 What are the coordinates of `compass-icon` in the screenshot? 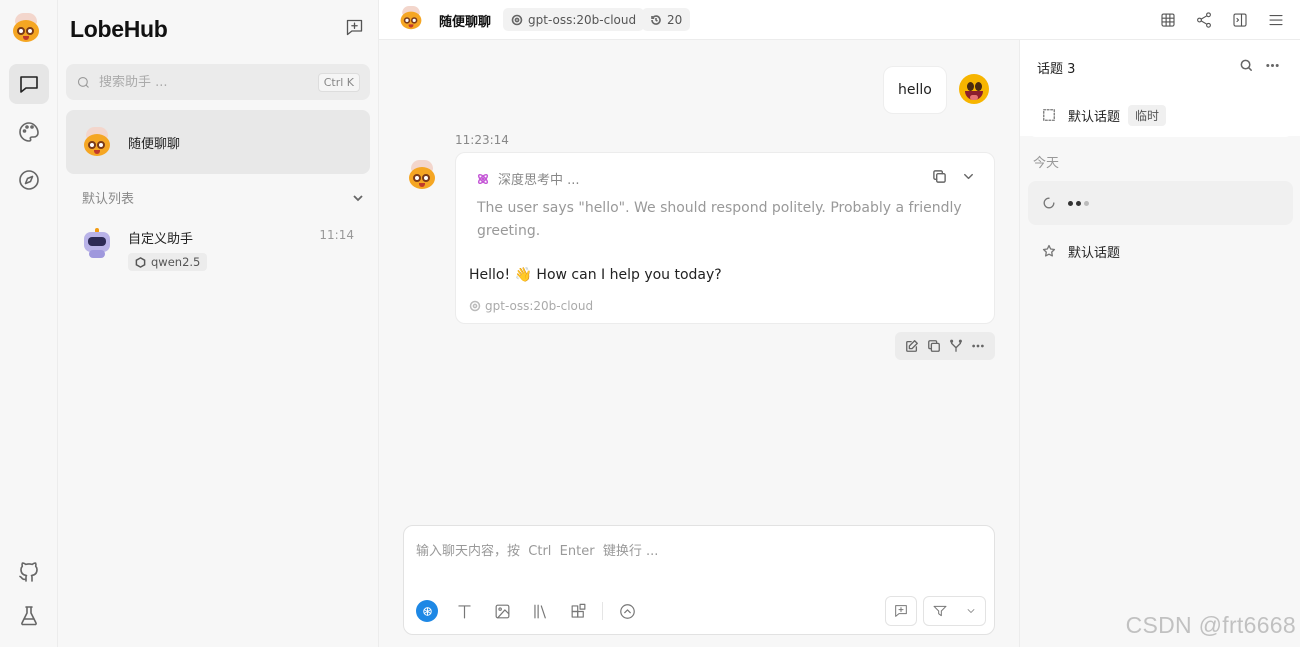 It's located at (29, 180).